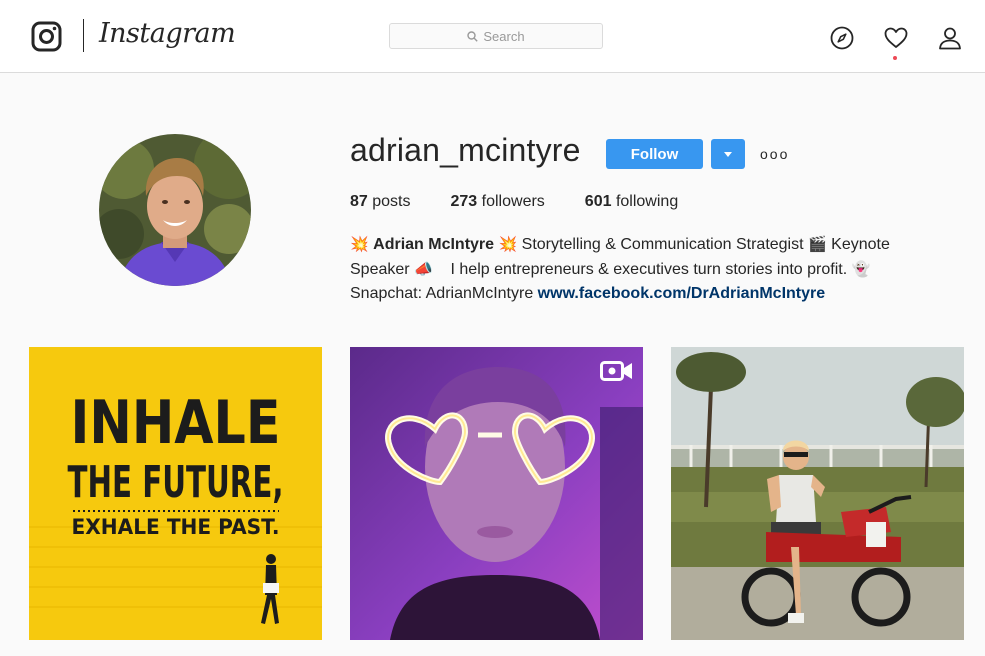 The height and width of the screenshot is (656, 985). I want to click on search-placeholder: Search, so click(504, 36).